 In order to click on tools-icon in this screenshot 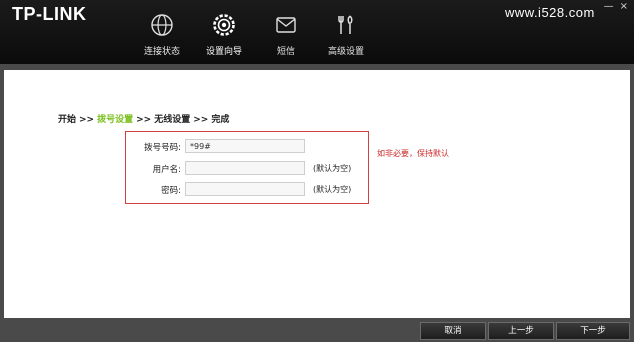, I will do `click(345, 24)`.